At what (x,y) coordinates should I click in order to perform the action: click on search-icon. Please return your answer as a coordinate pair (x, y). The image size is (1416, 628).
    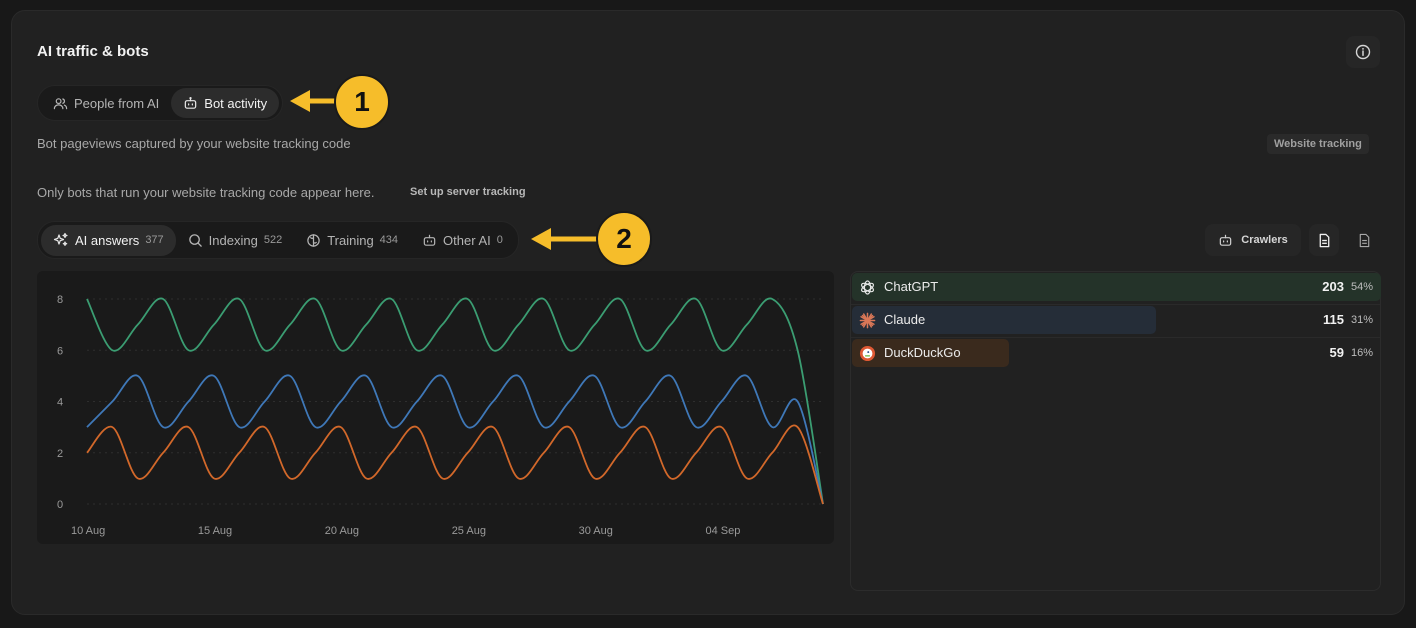
    Looking at the image, I should click on (195, 240).